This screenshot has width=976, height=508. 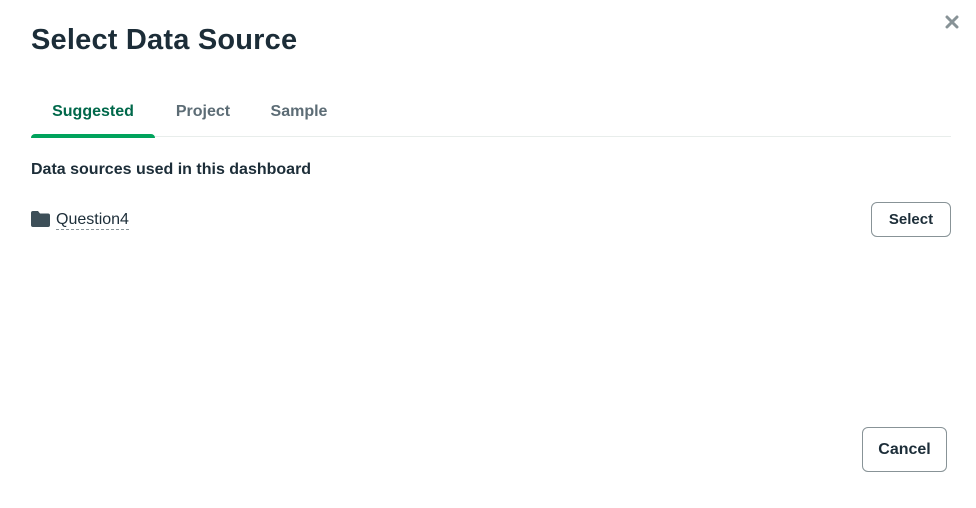 I want to click on close-icon, so click(x=952, y=22).